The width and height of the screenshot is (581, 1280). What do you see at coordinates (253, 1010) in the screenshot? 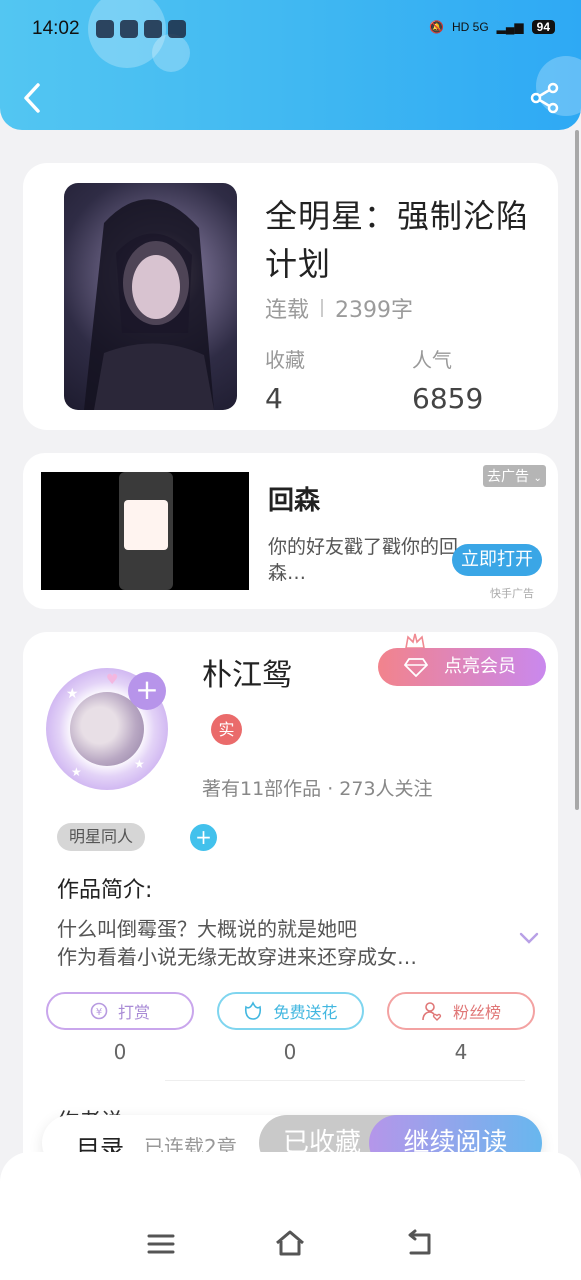
I see `flower-icon` at bounding box center [253, 1010].